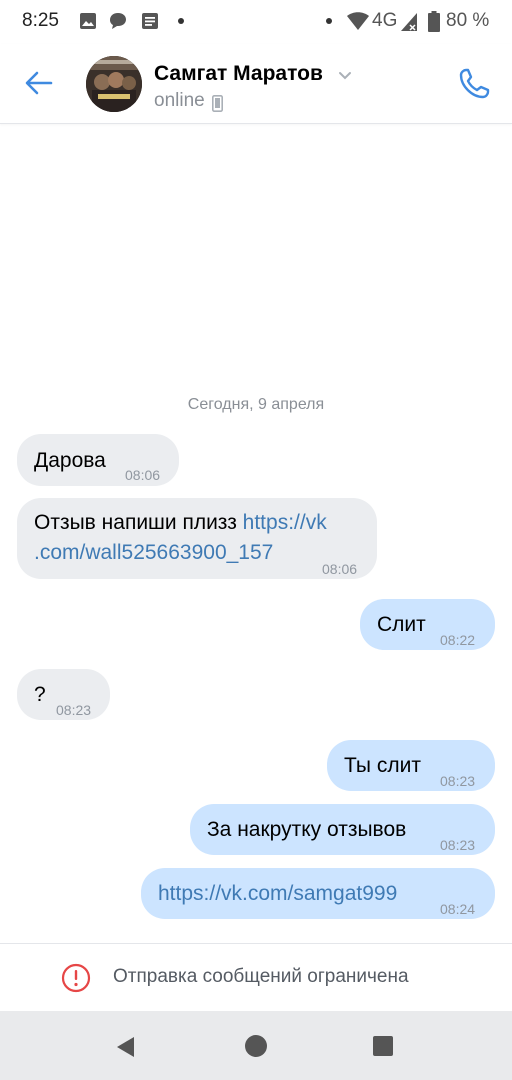 The height and width of the screenshot is (1080, 512). What do you see at coordinates (179, 100) in the screenshot?
I see `online-status: online` at bounding box center [179, 100].